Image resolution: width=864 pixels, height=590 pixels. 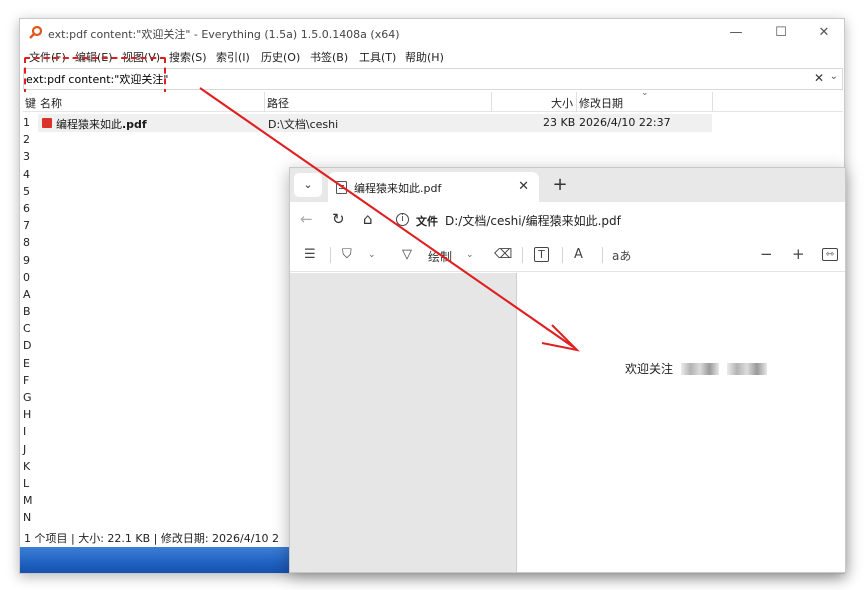 What do you see at coordinates (766, 254) in the screenshot?
I see `zoom-out-icon: −` at bounding box center [766, 254].